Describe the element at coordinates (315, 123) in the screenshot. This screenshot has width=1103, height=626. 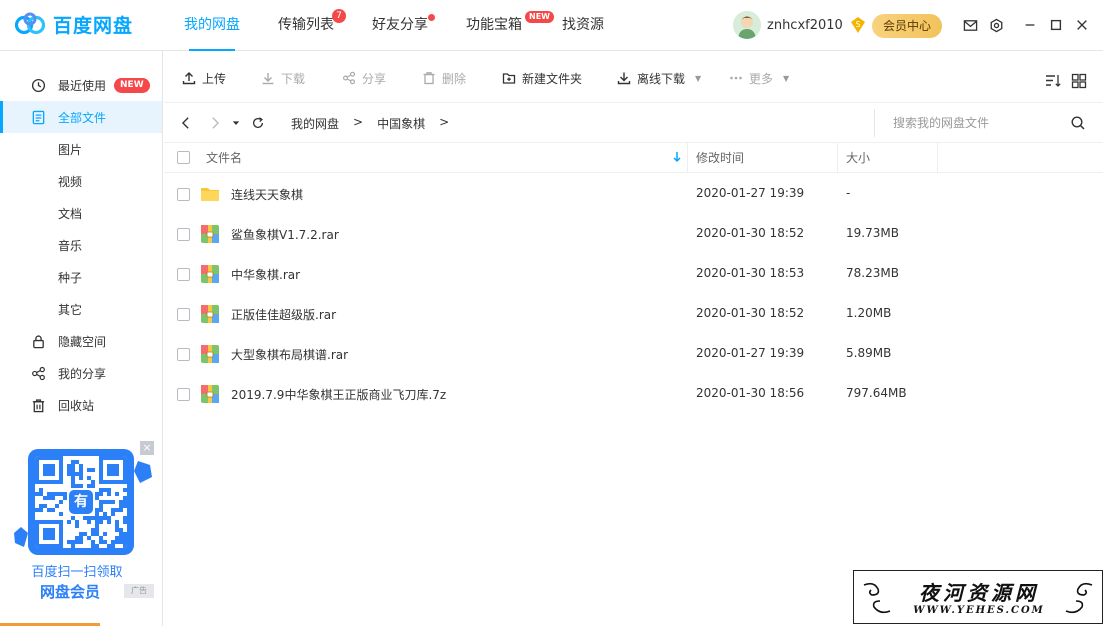
I see `breadcrumb-item: 我的网盘` at that location.